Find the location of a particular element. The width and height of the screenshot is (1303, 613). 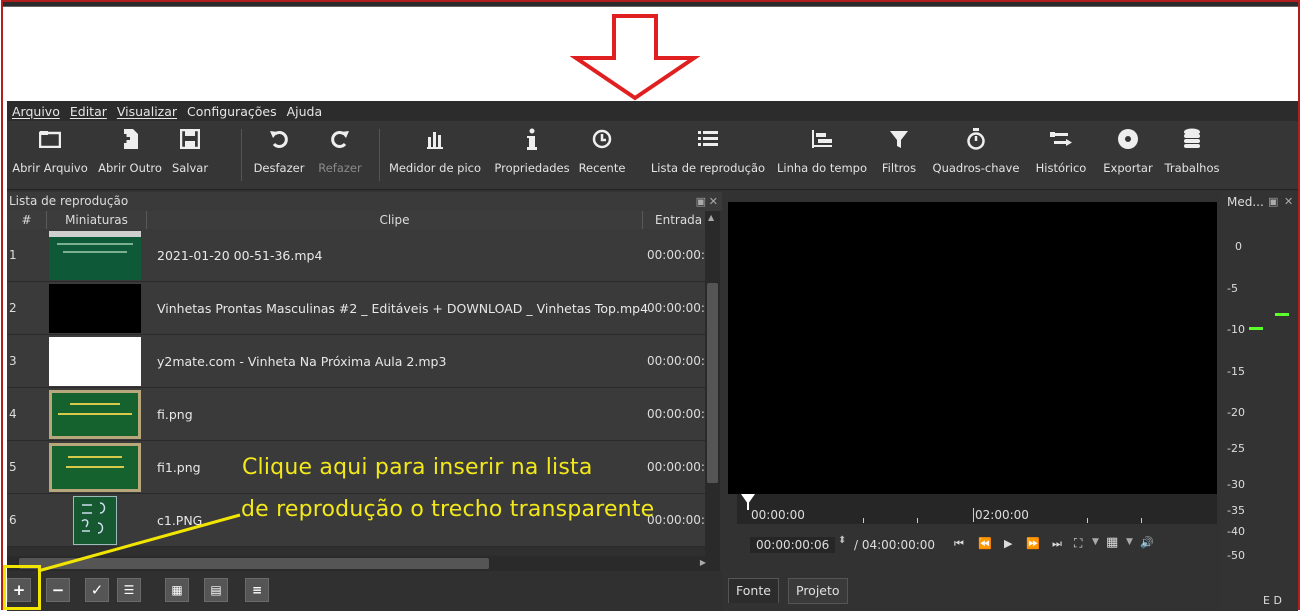

header-thumbnails: Miniaturas is located at coordinates (97, 220).